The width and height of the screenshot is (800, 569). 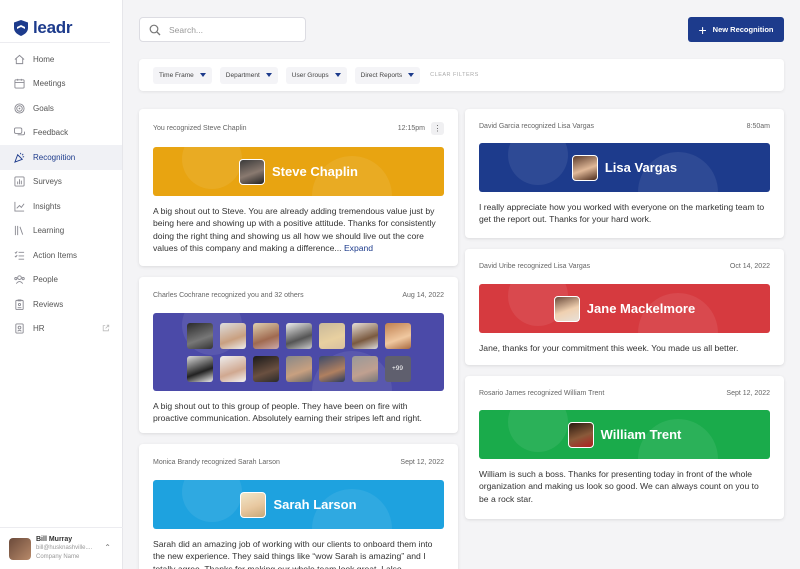 What do you see at coordinates (106, 329) in the screenshot?
I see `external-link-icon` at bounding box center [106, 329].